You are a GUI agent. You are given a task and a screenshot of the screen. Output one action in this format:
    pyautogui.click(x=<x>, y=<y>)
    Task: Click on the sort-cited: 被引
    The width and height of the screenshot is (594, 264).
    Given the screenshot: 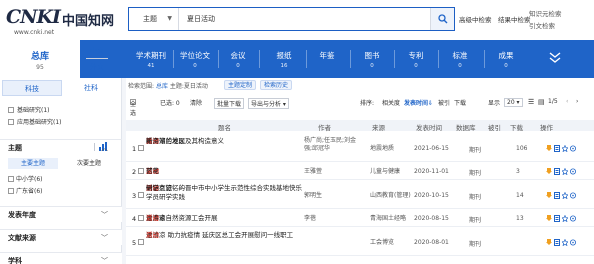 What is the action you would take?
    pyautogui.click(x=444, y=102)
    